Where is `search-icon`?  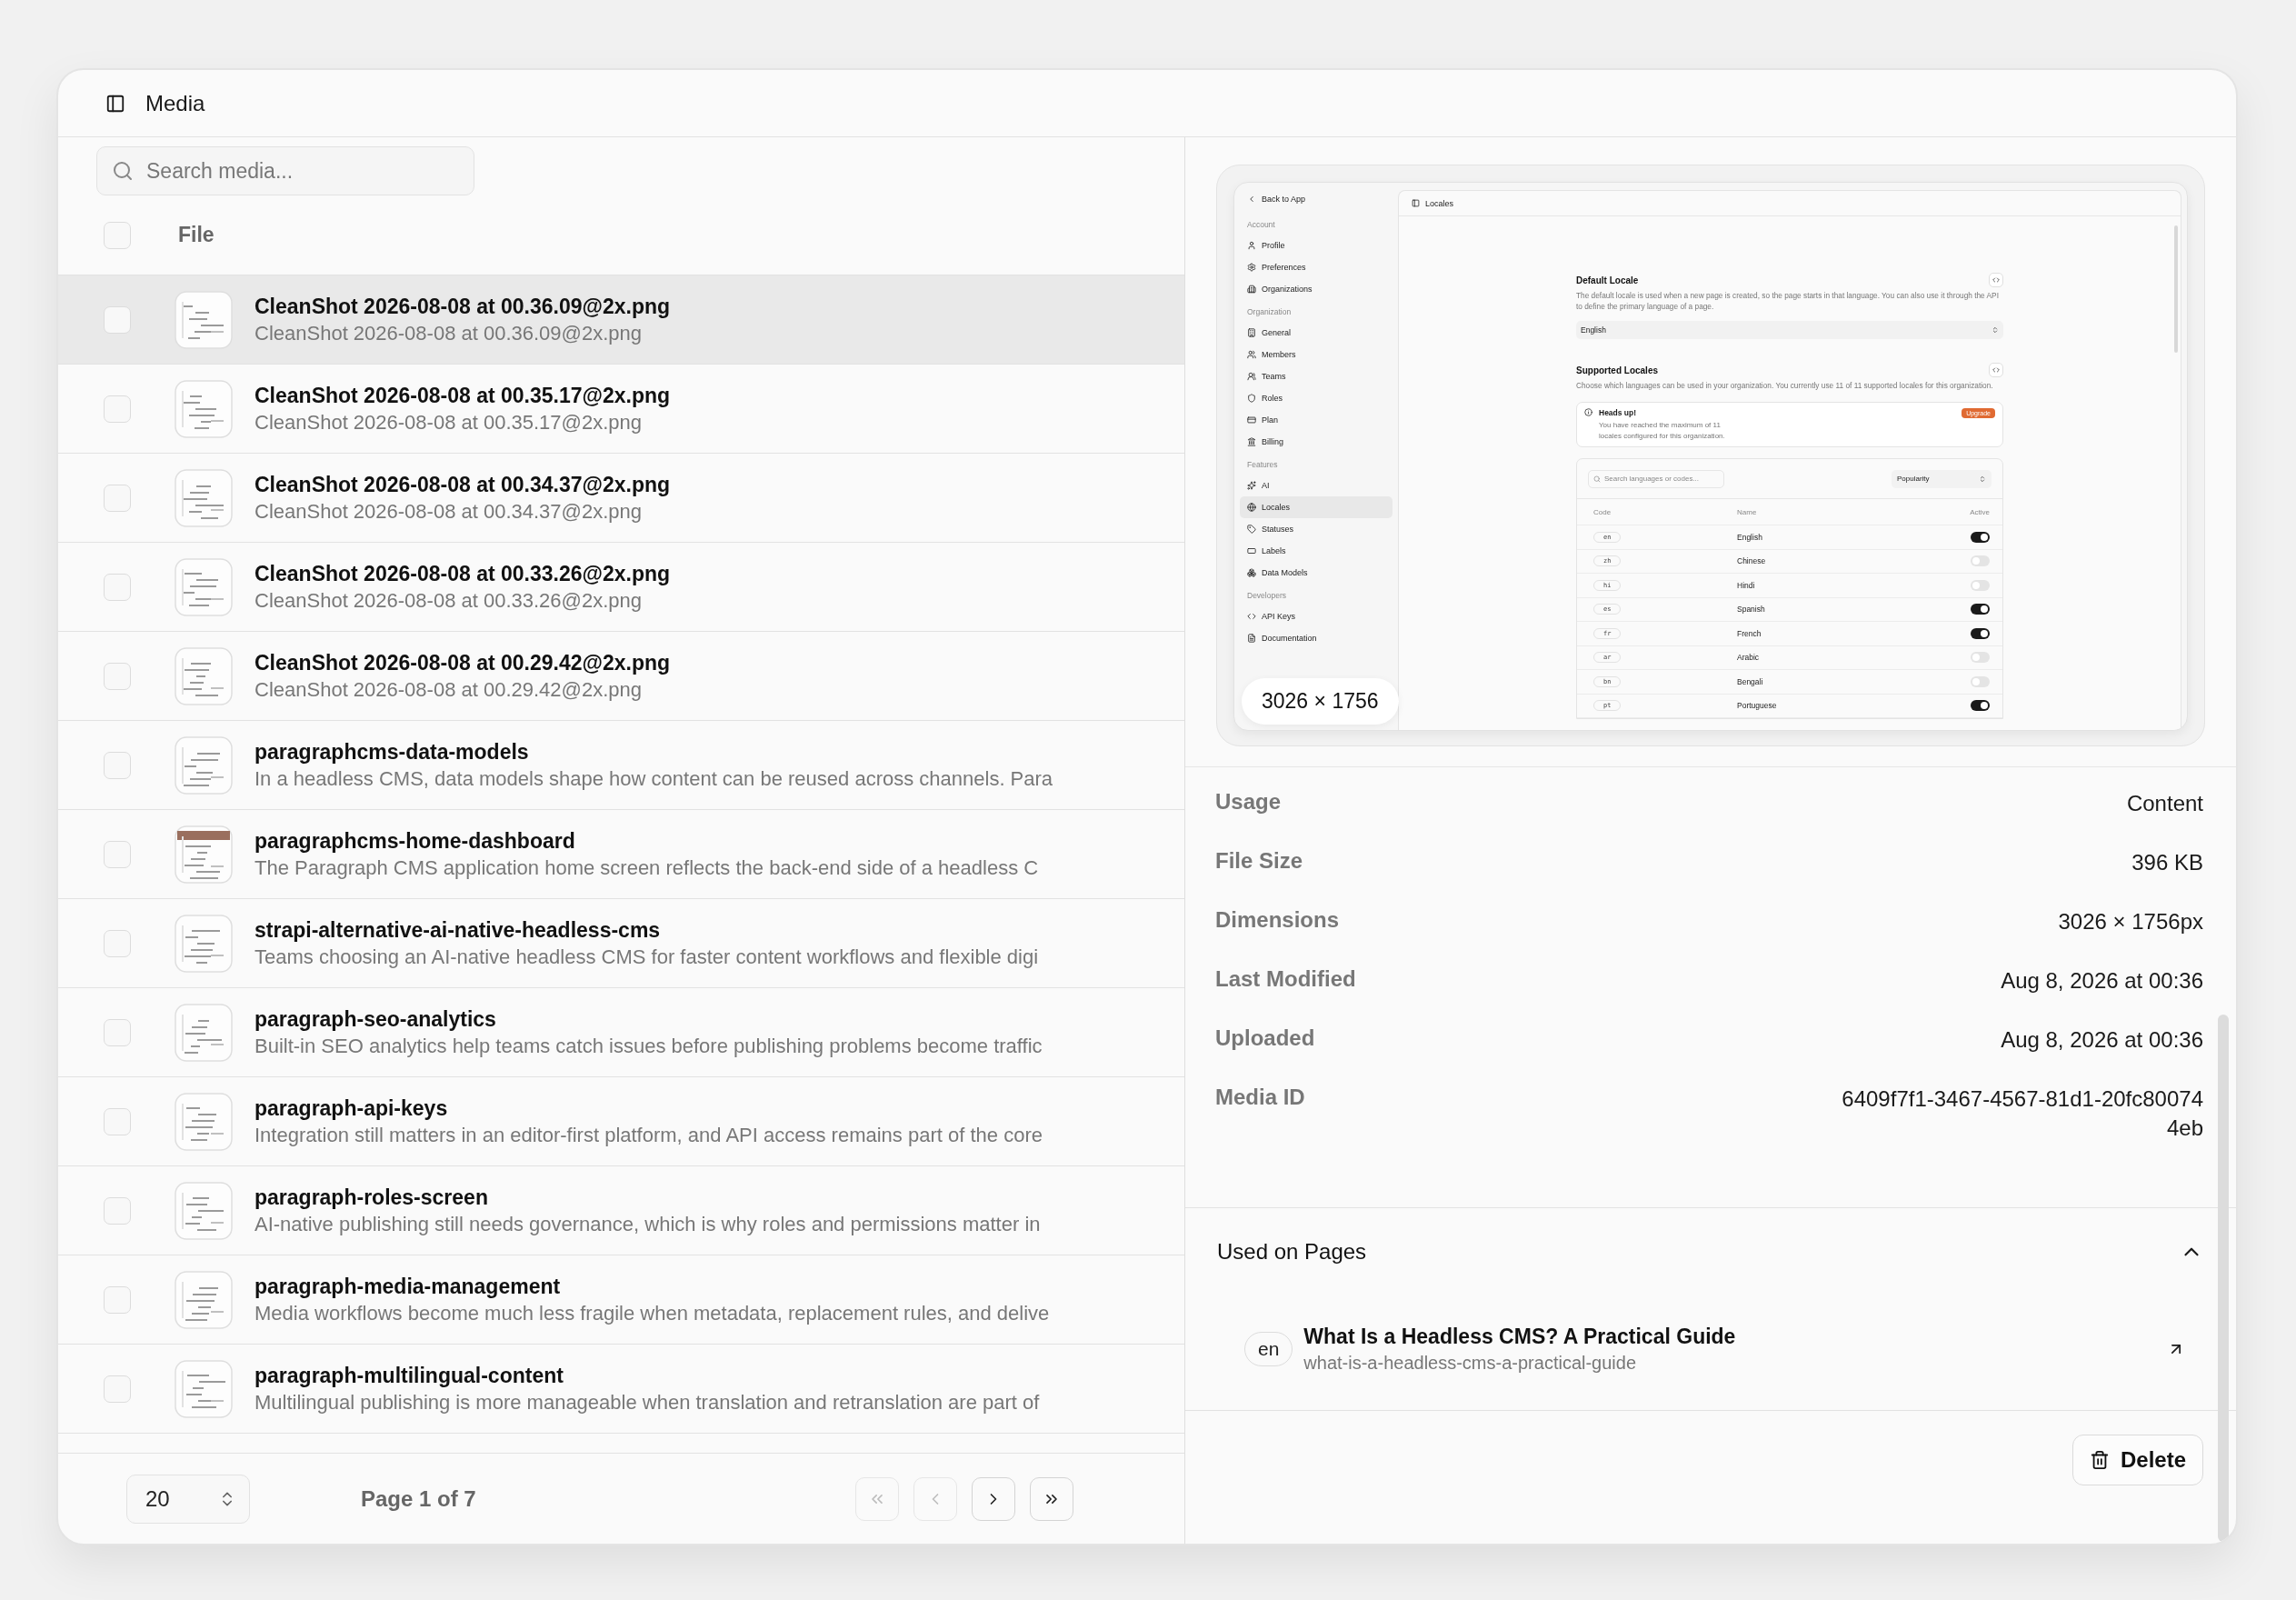 search-icon is located at coordinates (1597, 479).